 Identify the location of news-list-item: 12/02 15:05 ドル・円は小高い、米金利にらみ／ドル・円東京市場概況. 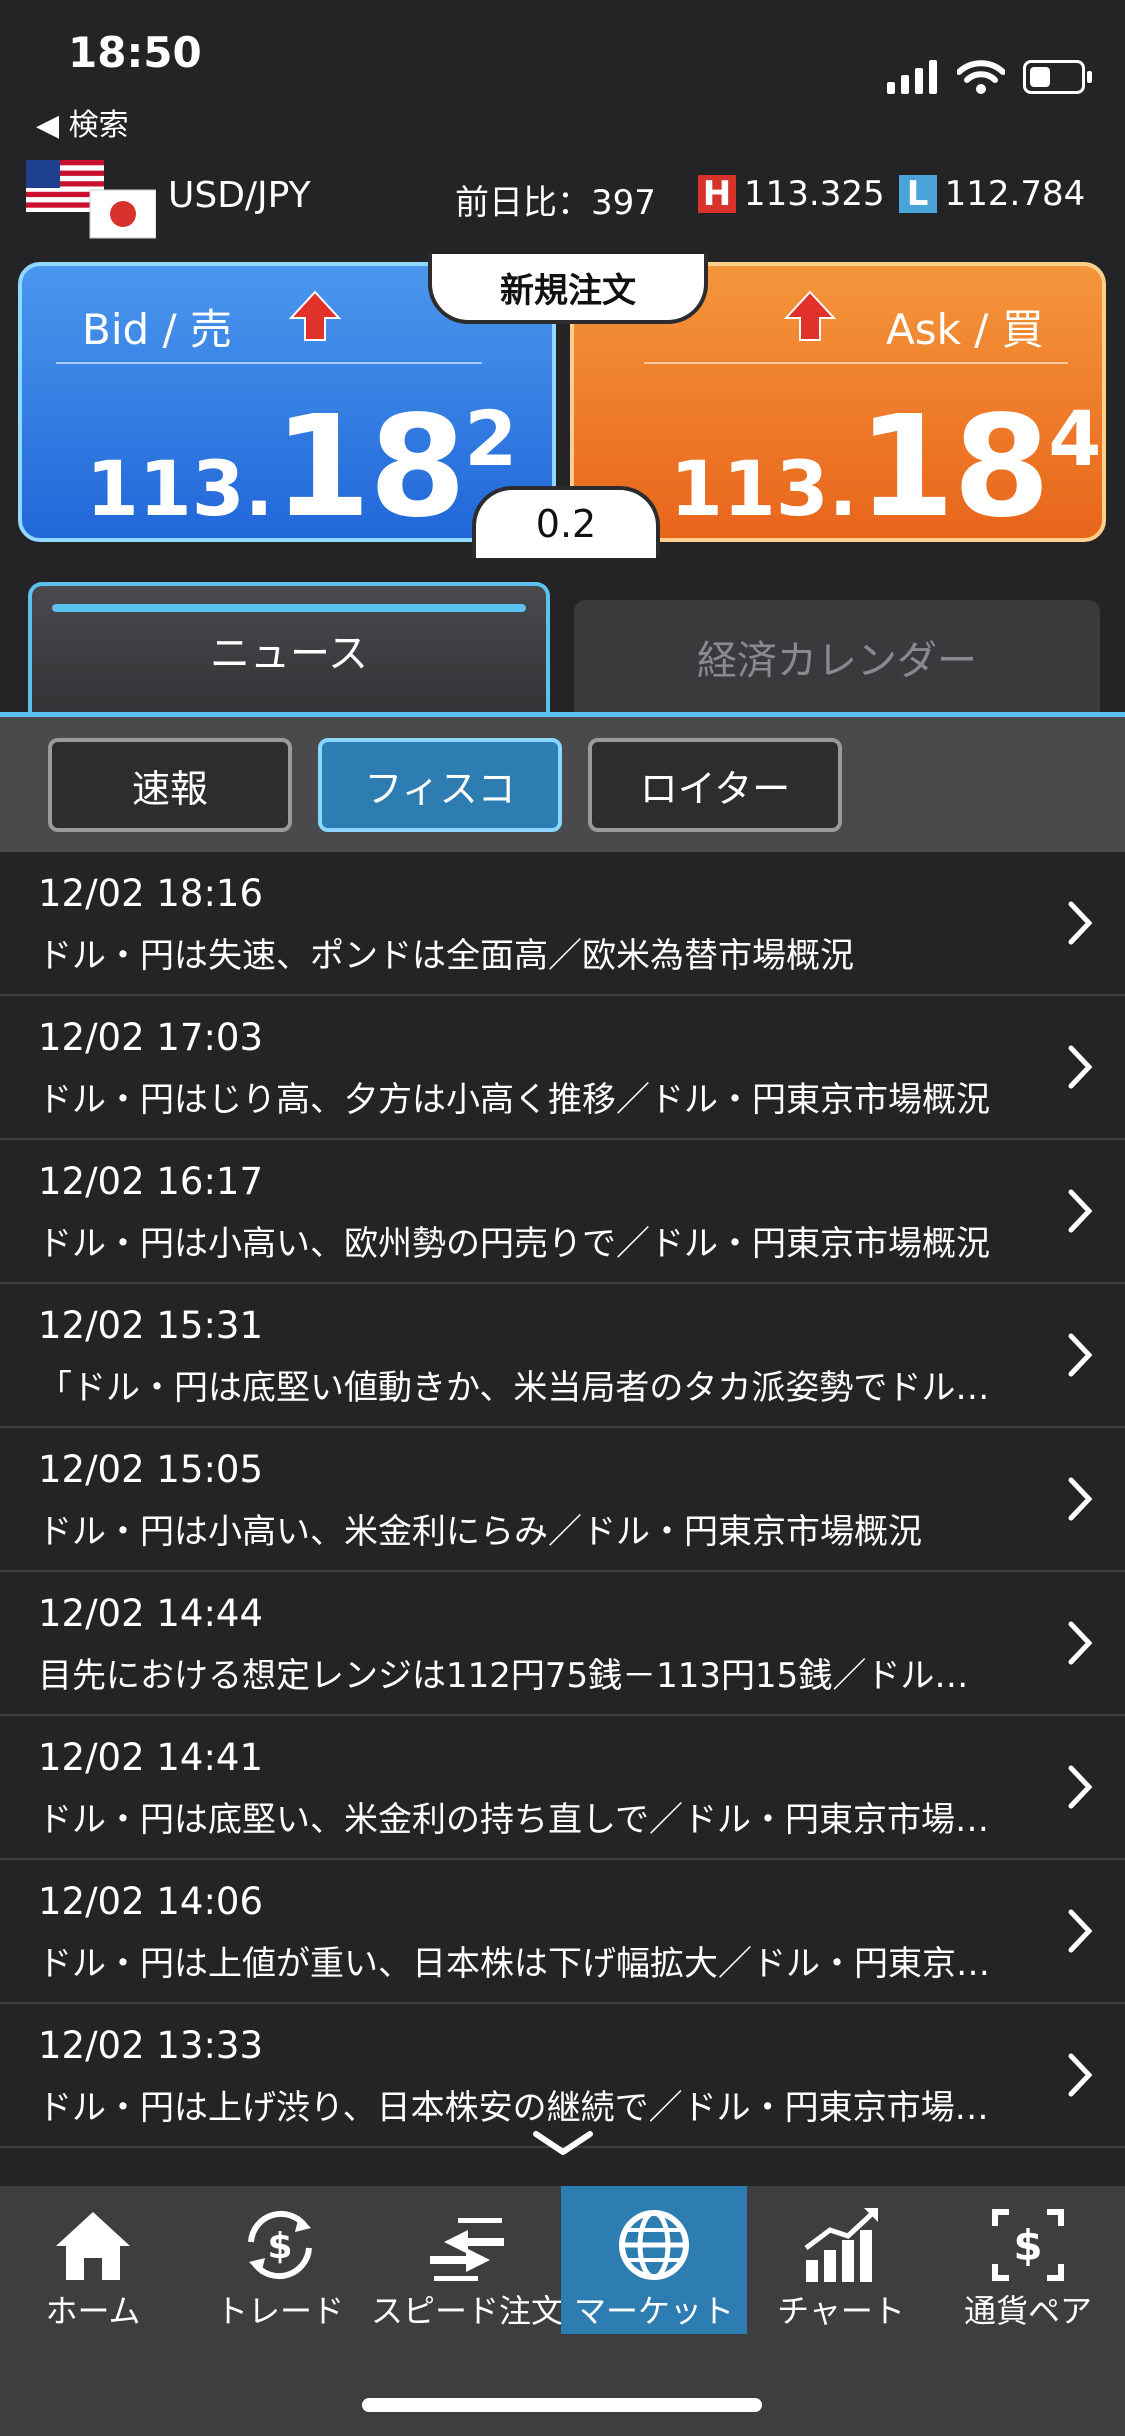
(562, 1500).